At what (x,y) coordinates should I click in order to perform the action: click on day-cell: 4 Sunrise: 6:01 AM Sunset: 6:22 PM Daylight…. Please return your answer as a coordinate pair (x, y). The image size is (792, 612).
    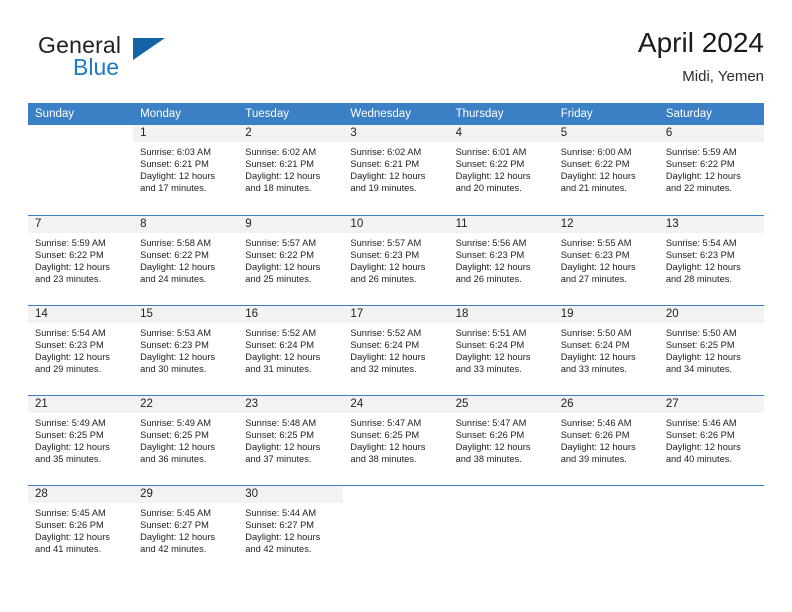
    Looking at the image, I should click on (501, 170).